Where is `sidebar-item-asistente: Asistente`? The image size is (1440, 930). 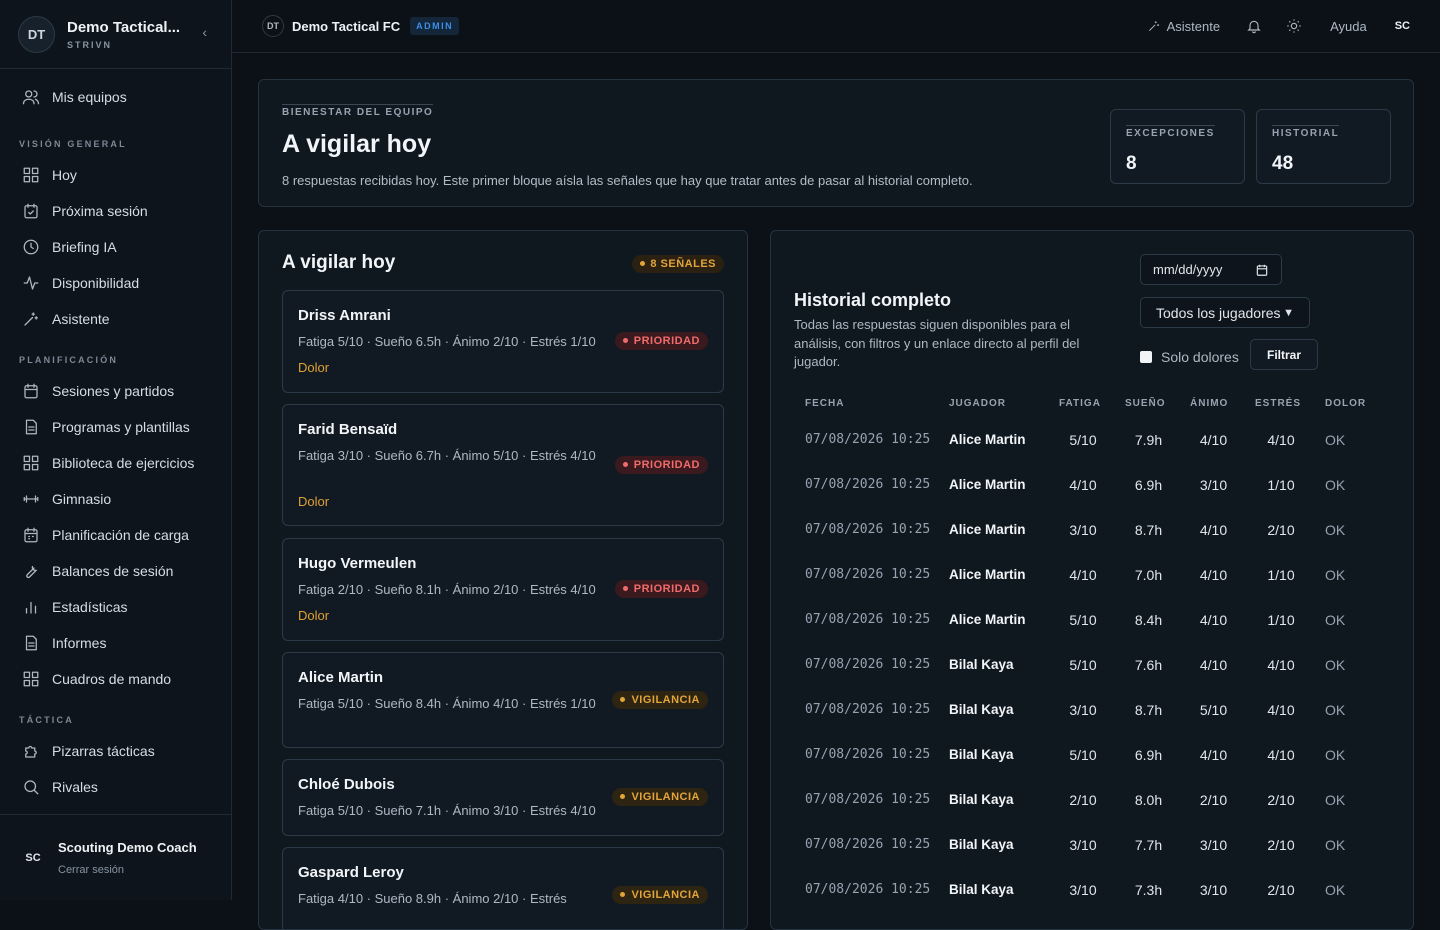 sidebar-item-asistente: Asistente is located at coordinates (115, 319).